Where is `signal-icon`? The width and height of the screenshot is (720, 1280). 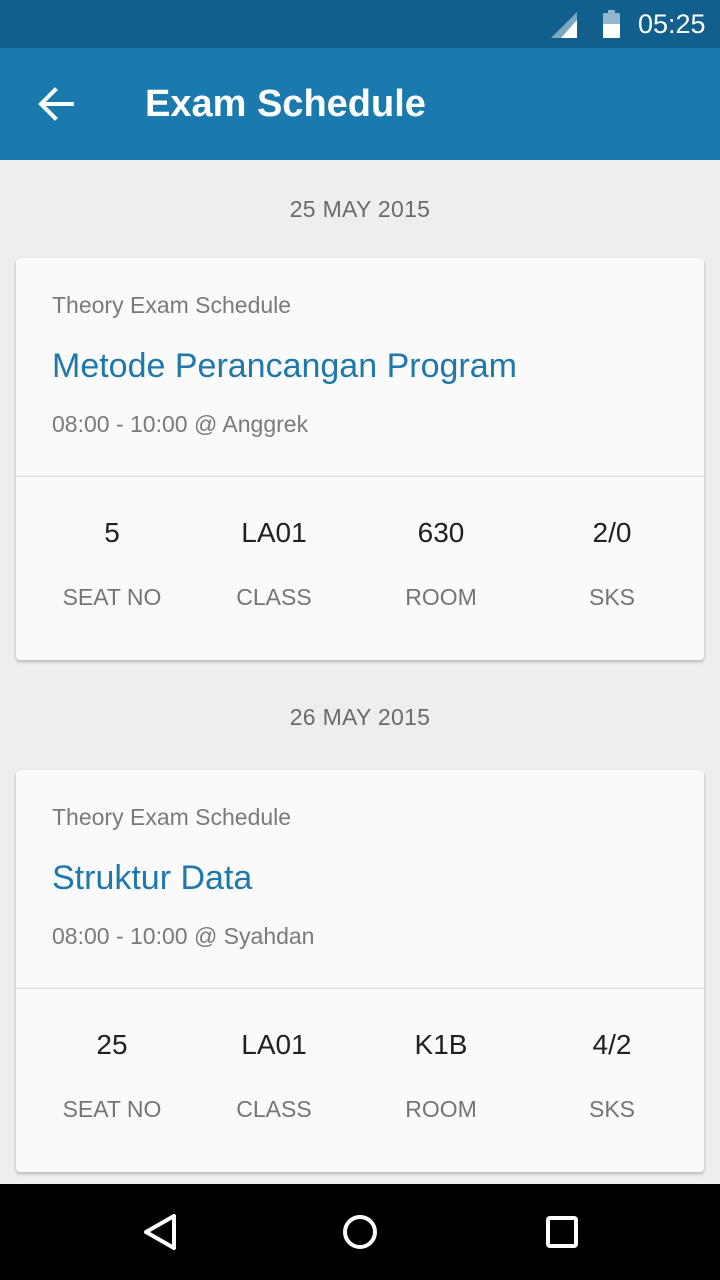
signal-icon is located at coordinates (564, 25).